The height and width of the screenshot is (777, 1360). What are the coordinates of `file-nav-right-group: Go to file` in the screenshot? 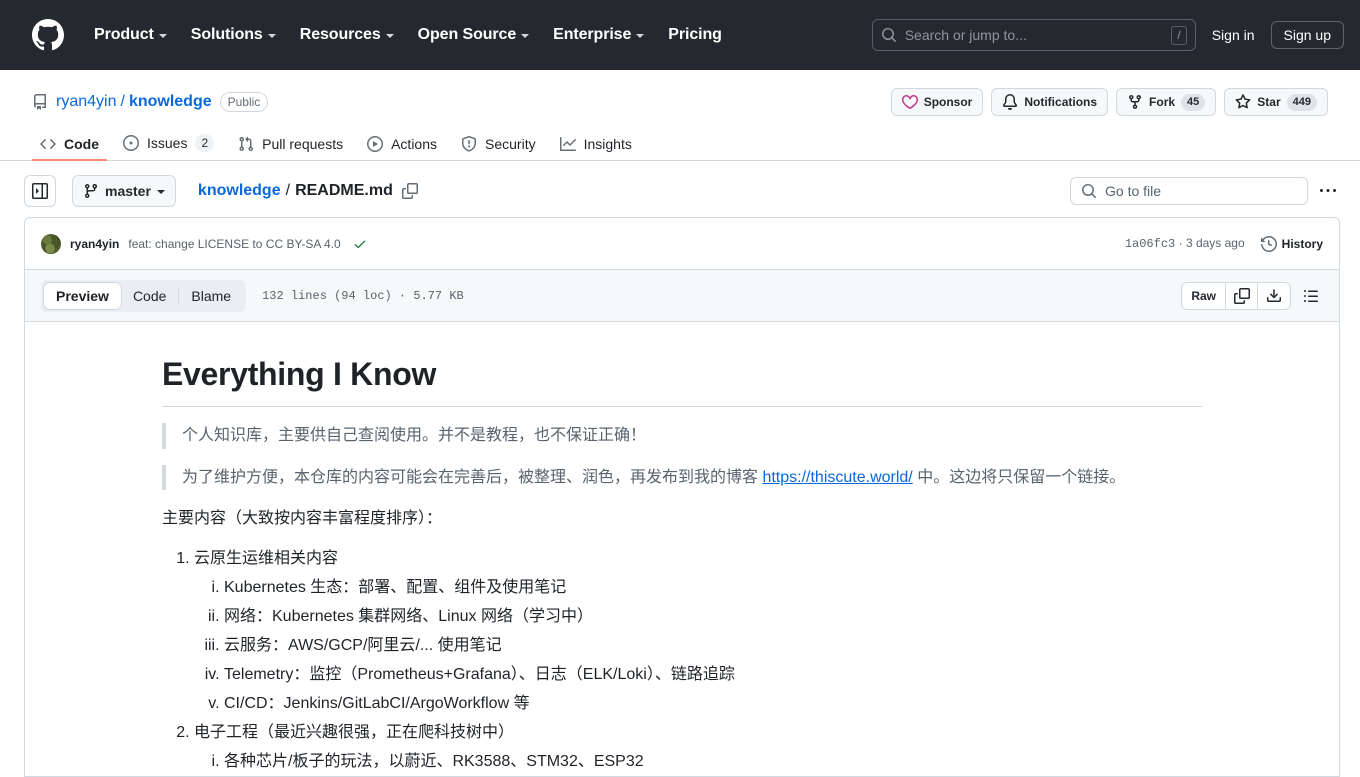 It's located at (1205, 191).